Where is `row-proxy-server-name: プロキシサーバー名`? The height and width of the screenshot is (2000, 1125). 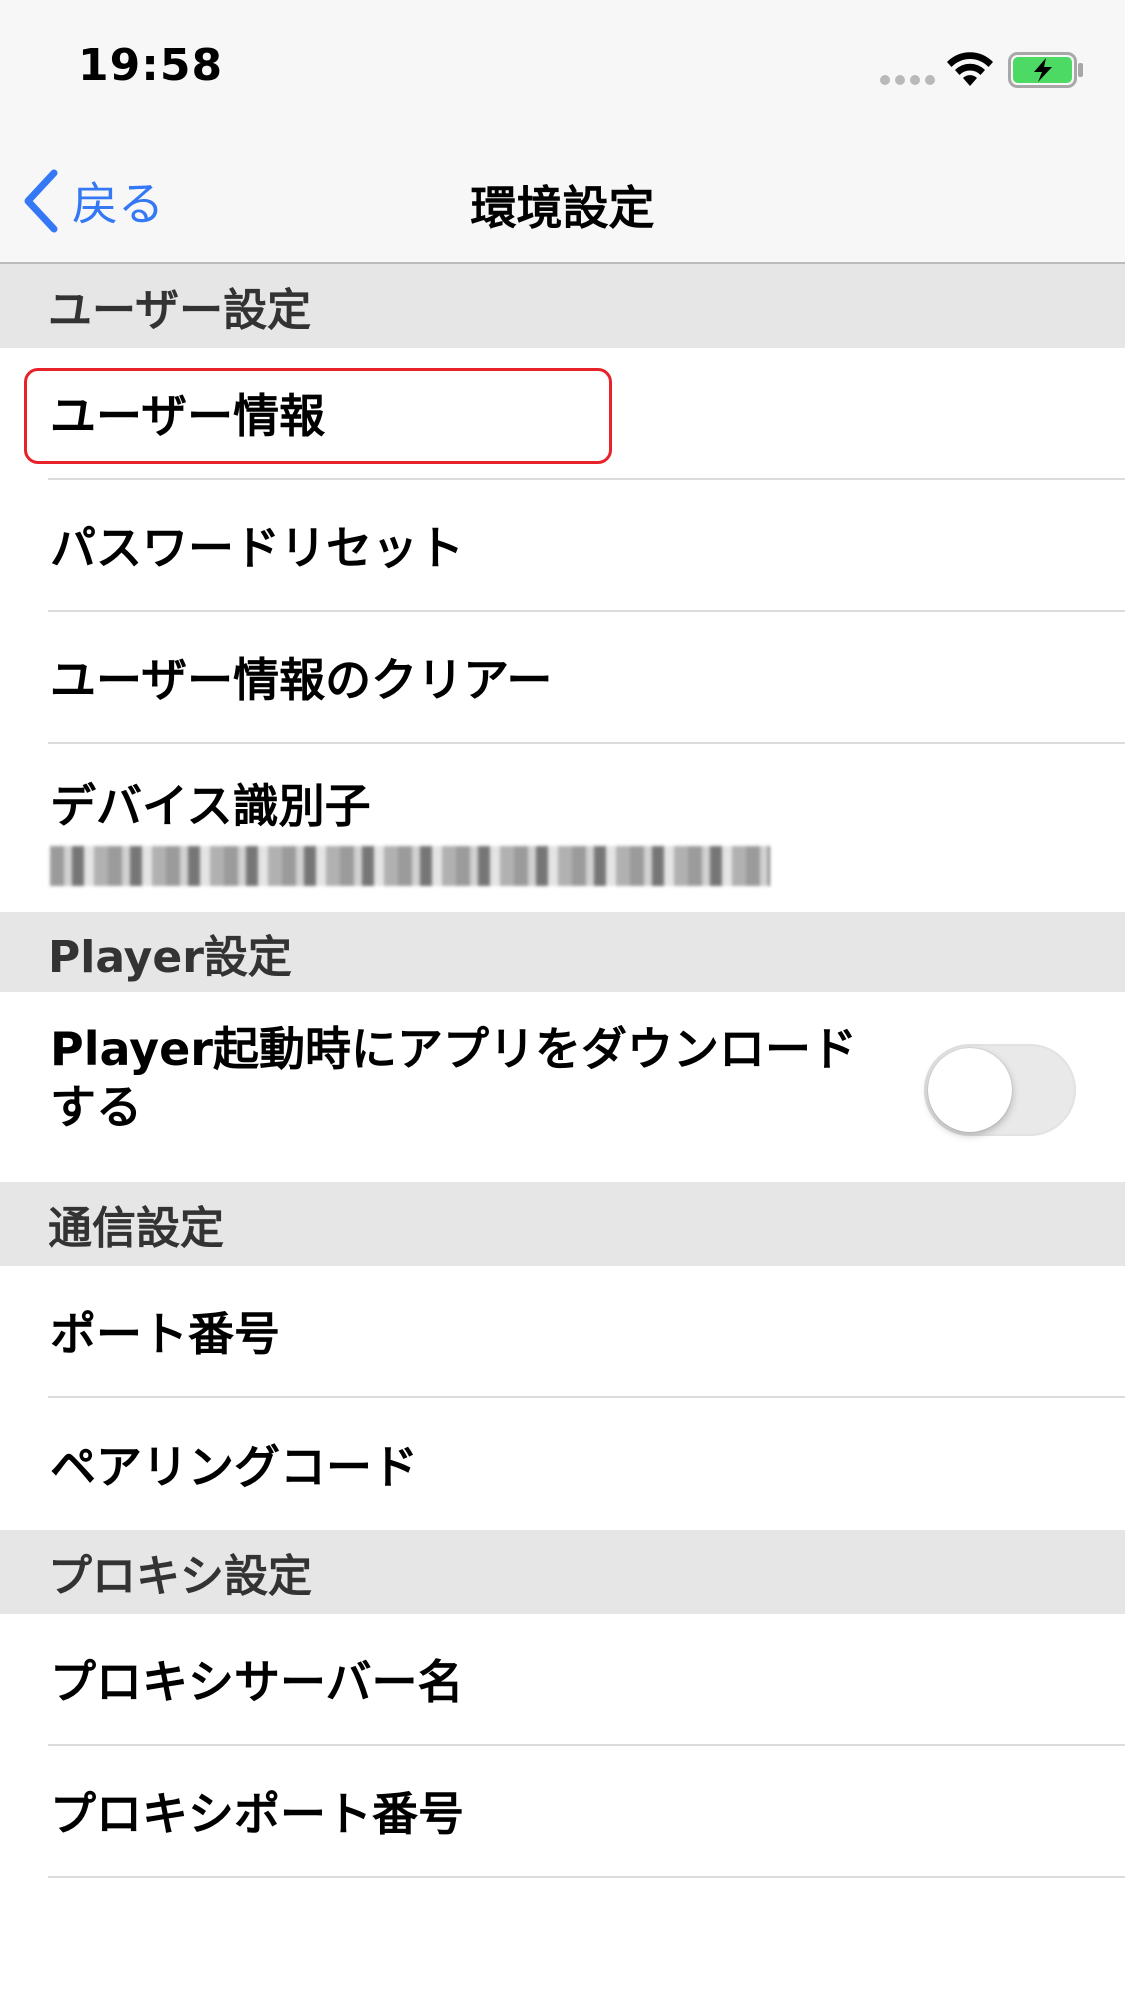
row-proxy-server-name: プロキシサーバー名 is located at coordinates (562, 1679).